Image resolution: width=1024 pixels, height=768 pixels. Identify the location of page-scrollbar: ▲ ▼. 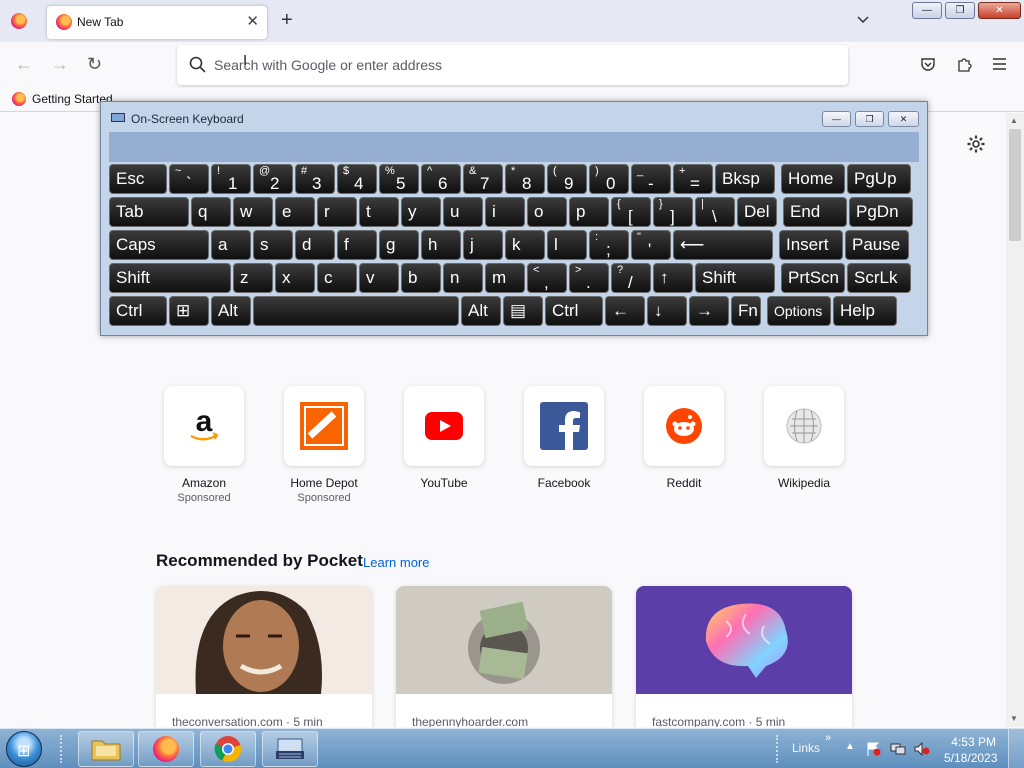
(1015, 420).